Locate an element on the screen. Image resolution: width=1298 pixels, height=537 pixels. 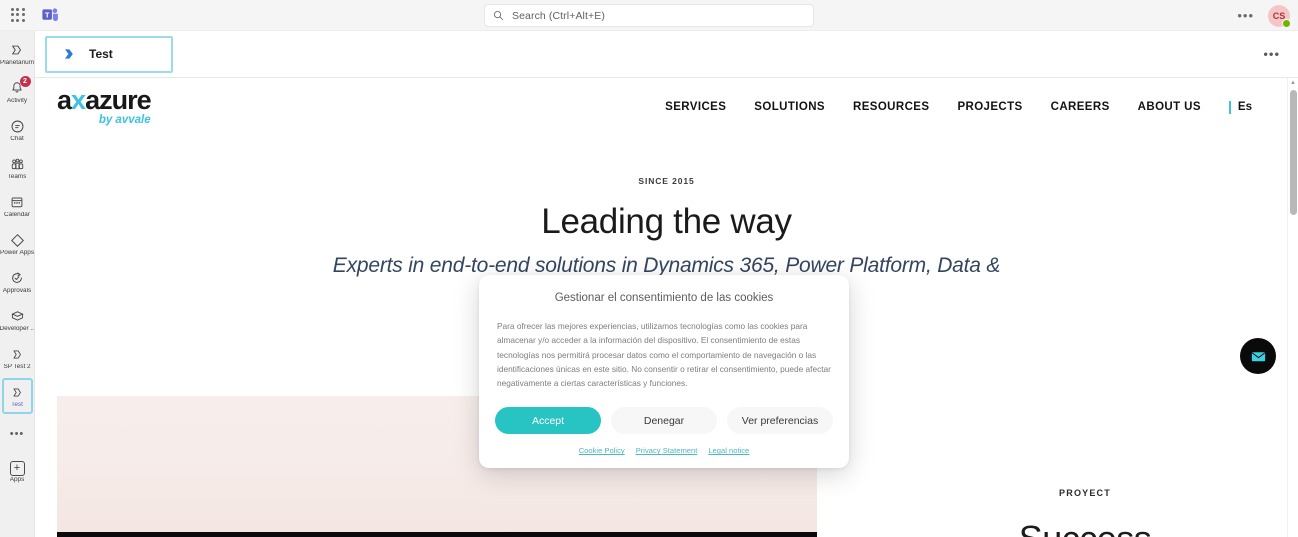
deny-button: Denegar is located at coordinates (664, 421).